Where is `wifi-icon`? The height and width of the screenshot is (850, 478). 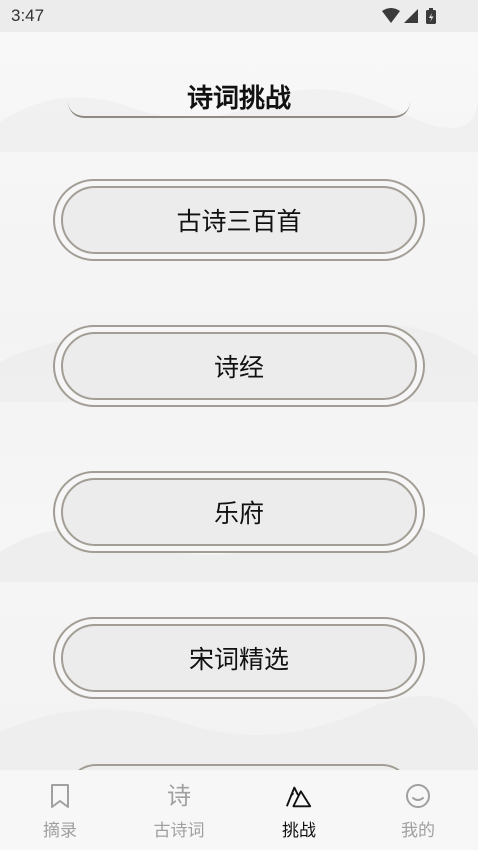
wifi-icon is located at coordinates (391, 15).